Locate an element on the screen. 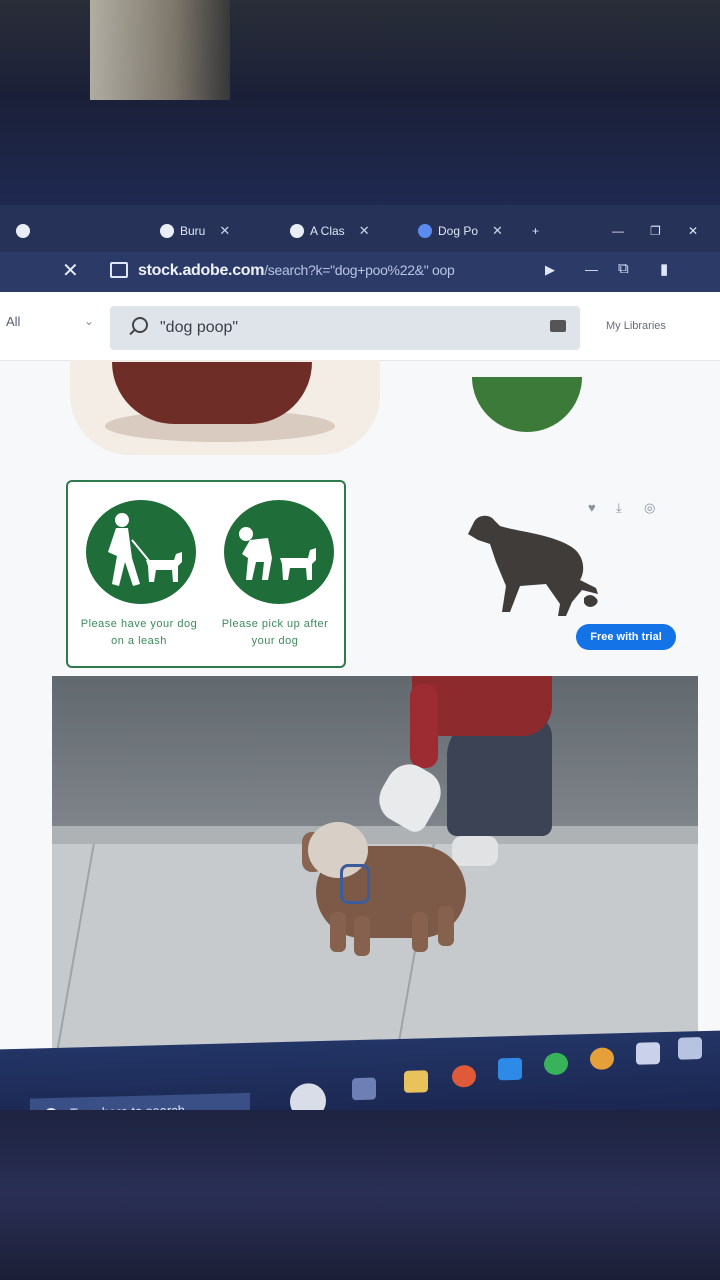 This screenshot has height=1280, width=720. result-image-partial-right is located at coordinates (527, 404).